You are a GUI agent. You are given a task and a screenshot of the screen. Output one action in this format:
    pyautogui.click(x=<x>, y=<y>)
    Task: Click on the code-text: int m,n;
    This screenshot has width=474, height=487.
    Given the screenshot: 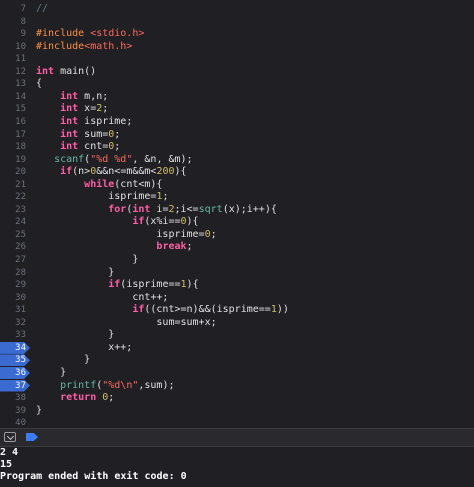 What is the action you would take?
    pyautogui.click(x=72, y=97)
    